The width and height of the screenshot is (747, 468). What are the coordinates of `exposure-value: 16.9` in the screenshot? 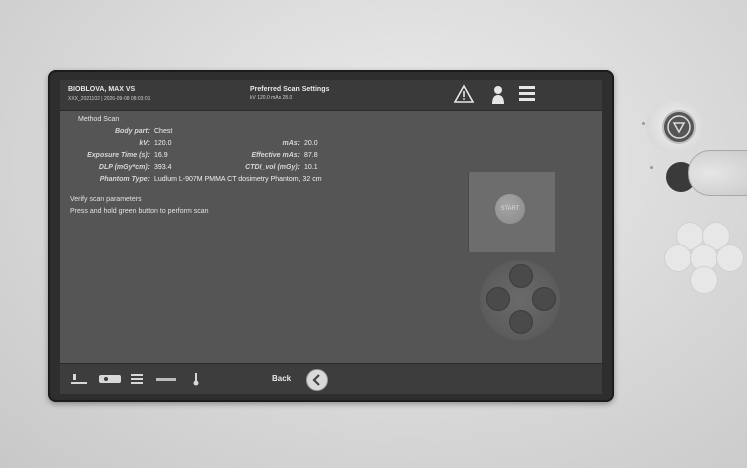 It's located at (161, 155).